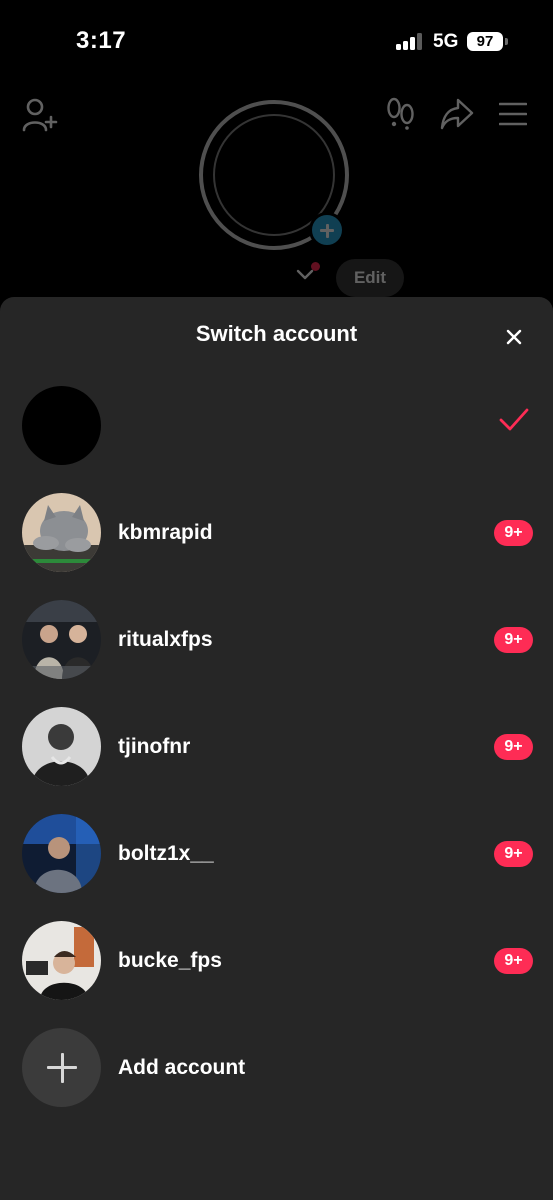 The height and width of the screenshot is (1200, 553). Describe the element at coordinates (154, 746) in the screenshot. I see `account-name: tjinofnr` at that location.